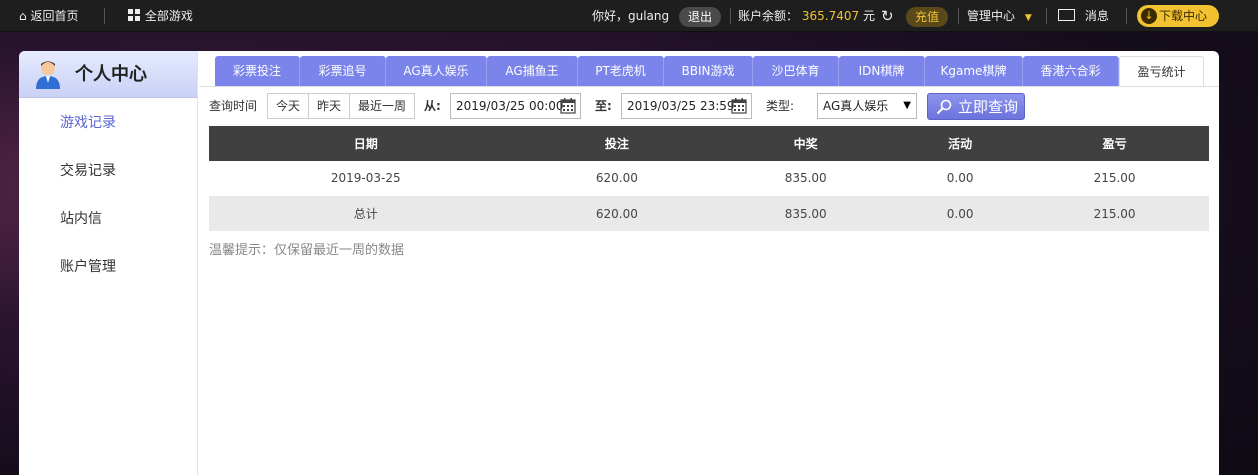 The image size is (1258, 475). I want to click on all-games-link: 全部游戏, so click(160, 16).